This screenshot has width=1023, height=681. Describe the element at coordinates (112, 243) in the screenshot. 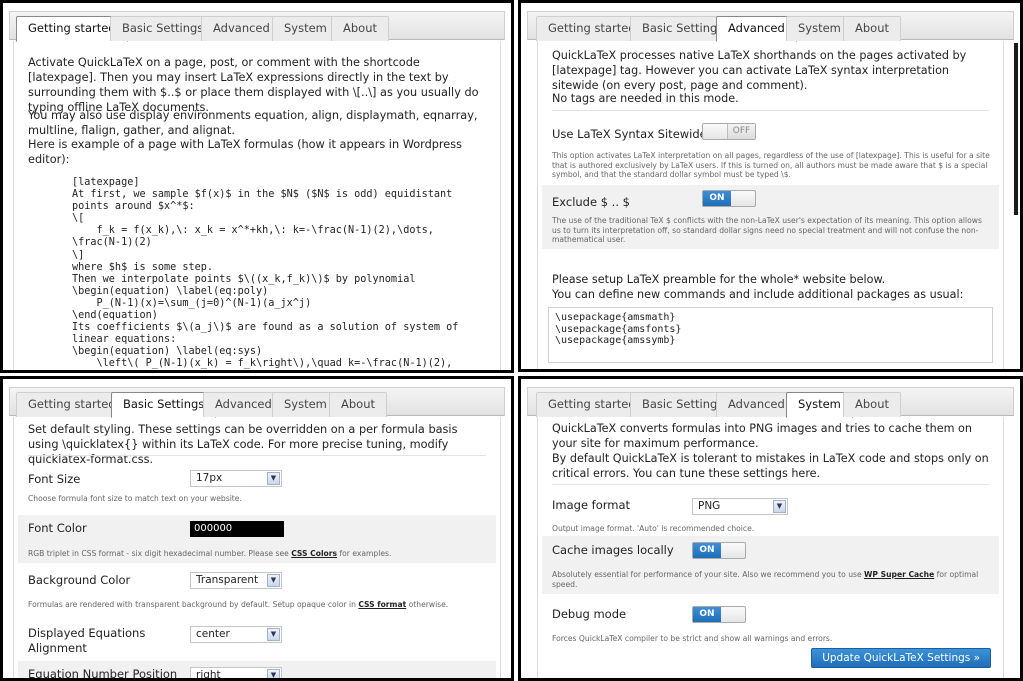

I see `code-line: \frac(N-1)(2)` at that location.